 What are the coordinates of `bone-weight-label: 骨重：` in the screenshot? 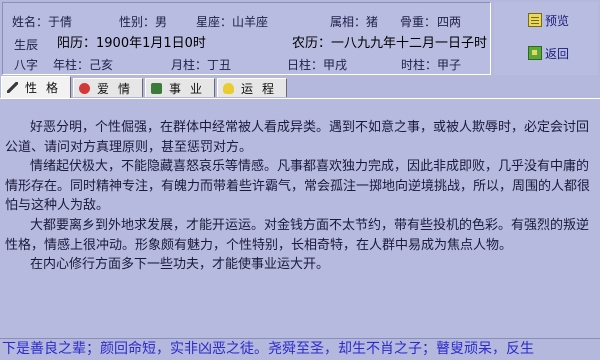 It's located at (418, 22).